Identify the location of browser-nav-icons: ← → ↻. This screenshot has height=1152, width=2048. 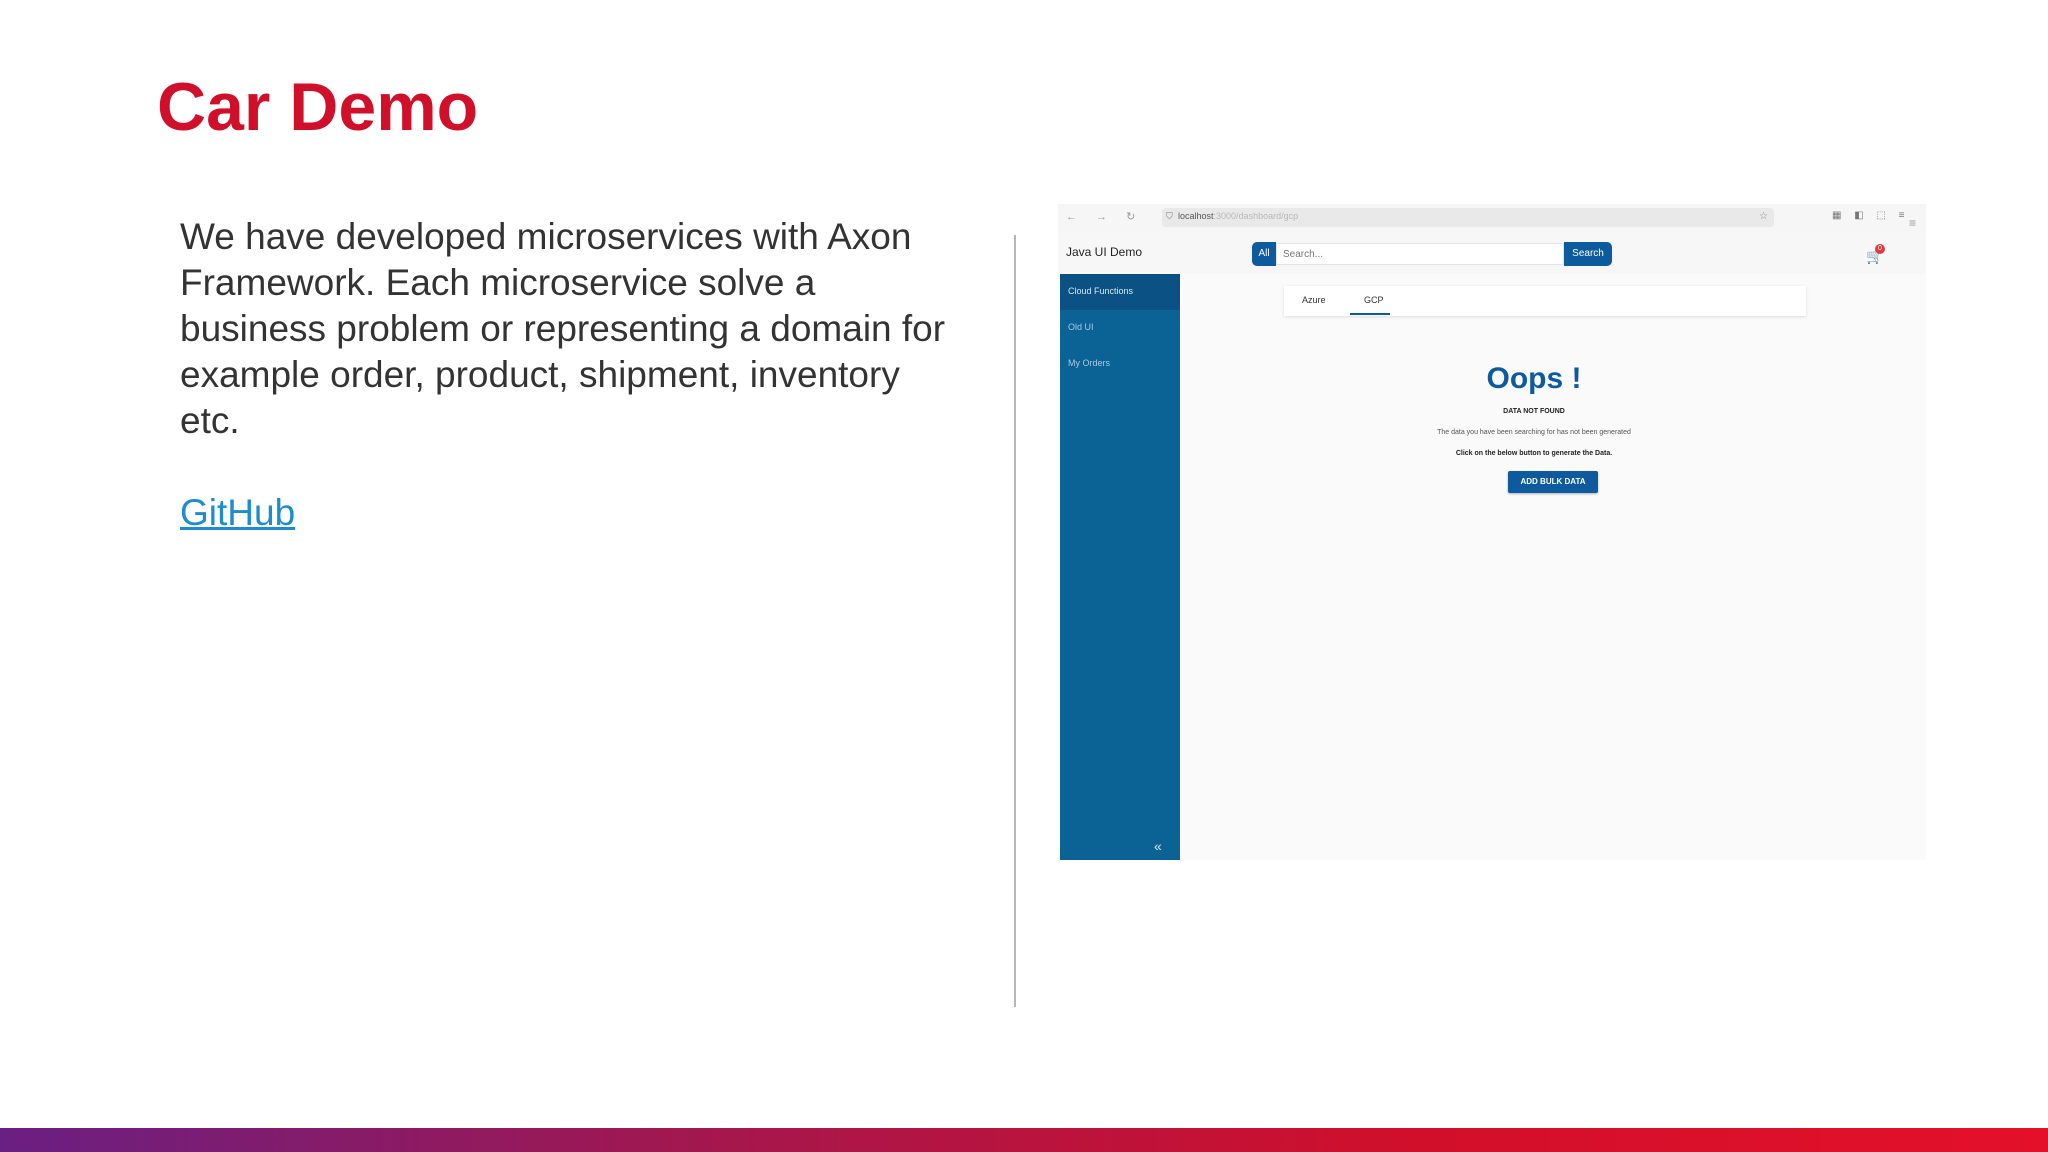
(1104, 216).